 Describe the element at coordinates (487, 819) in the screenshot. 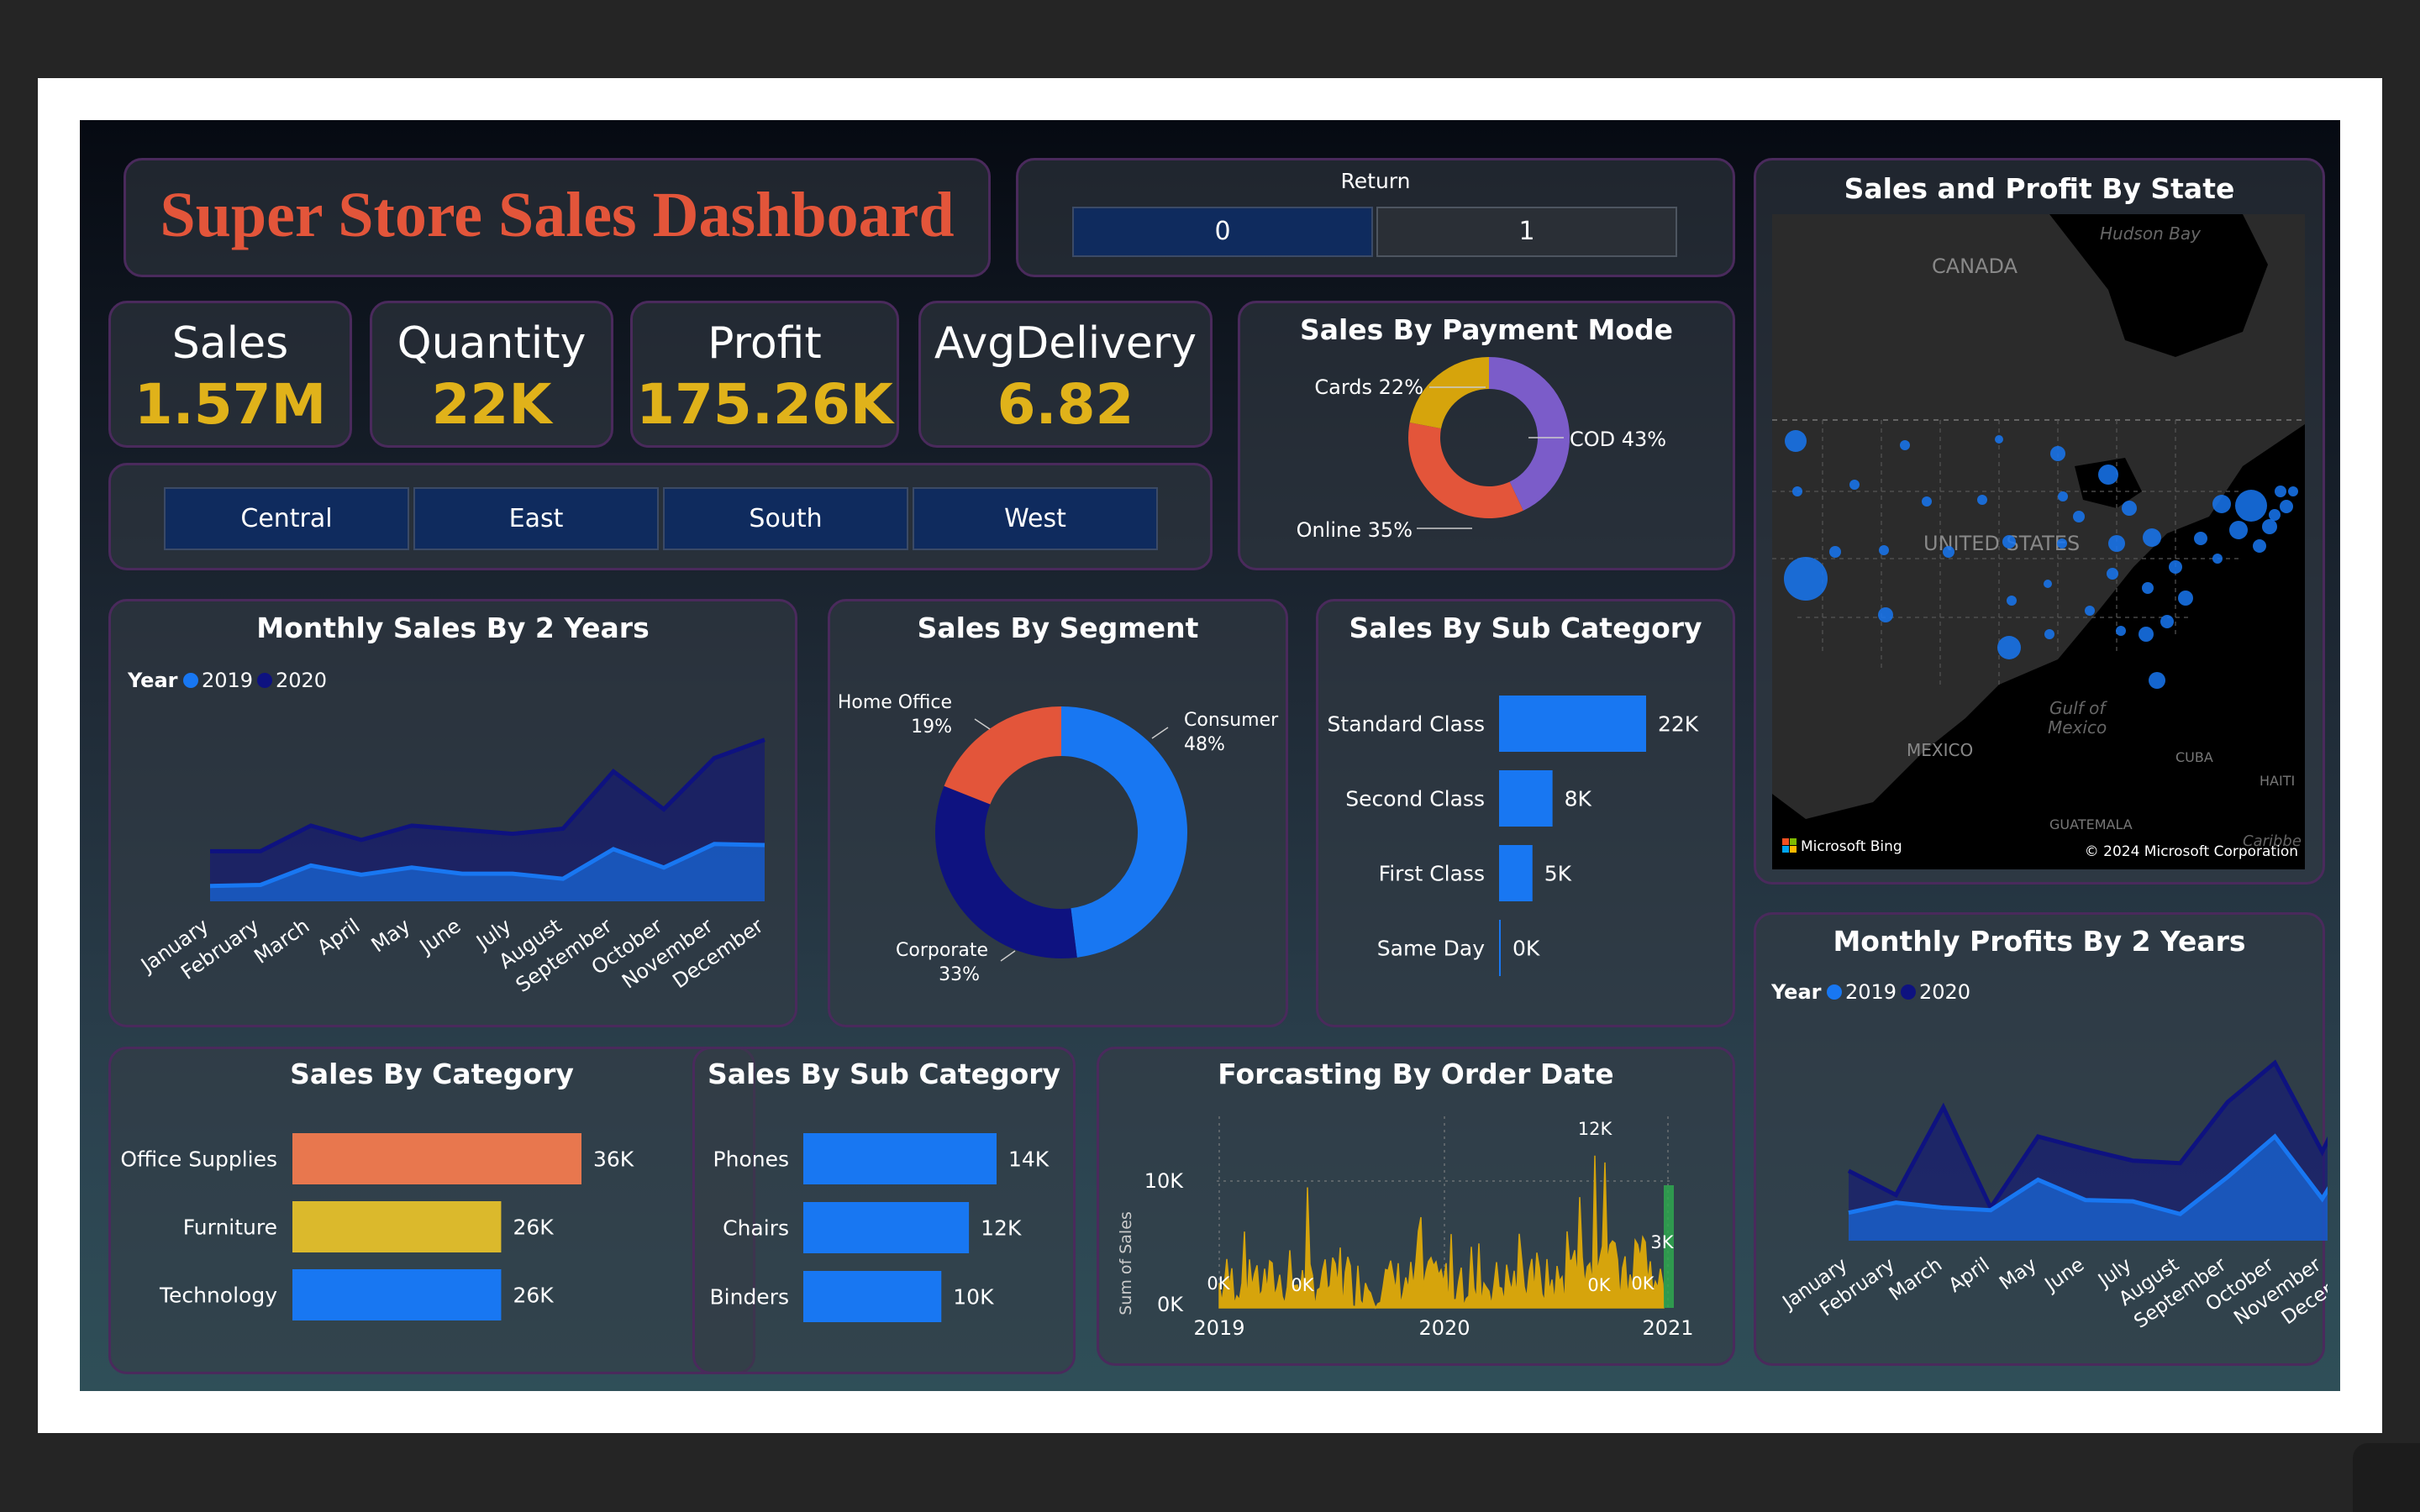

I see `plot-area` at that location.